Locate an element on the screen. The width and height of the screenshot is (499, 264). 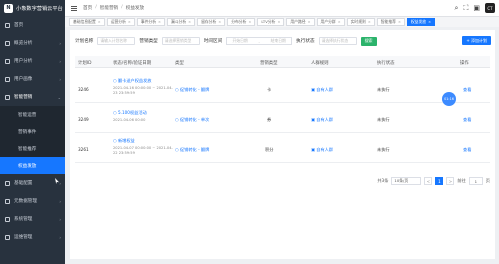
sidebar-item-home: 首页 is located at coordinates (32, 25).